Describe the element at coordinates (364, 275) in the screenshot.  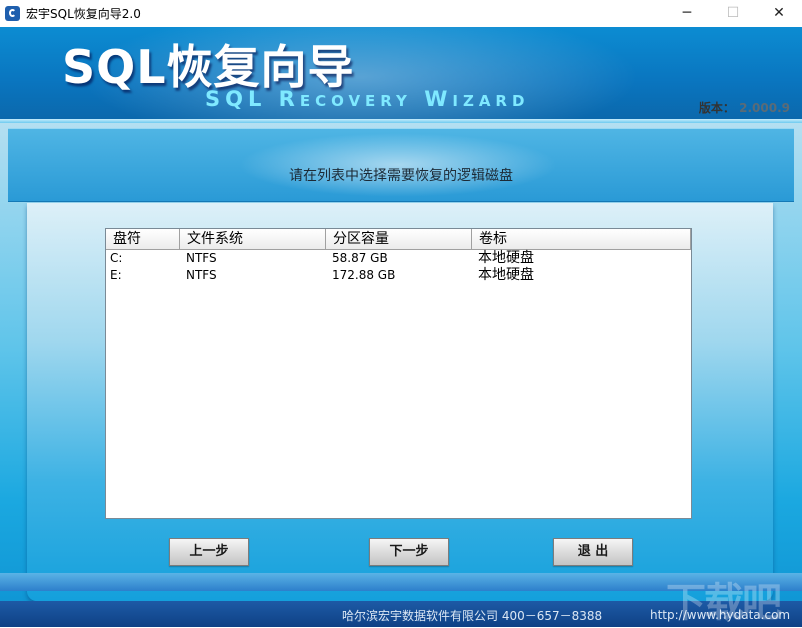
I see `cell-capacity: 172.88 GB` at that location.